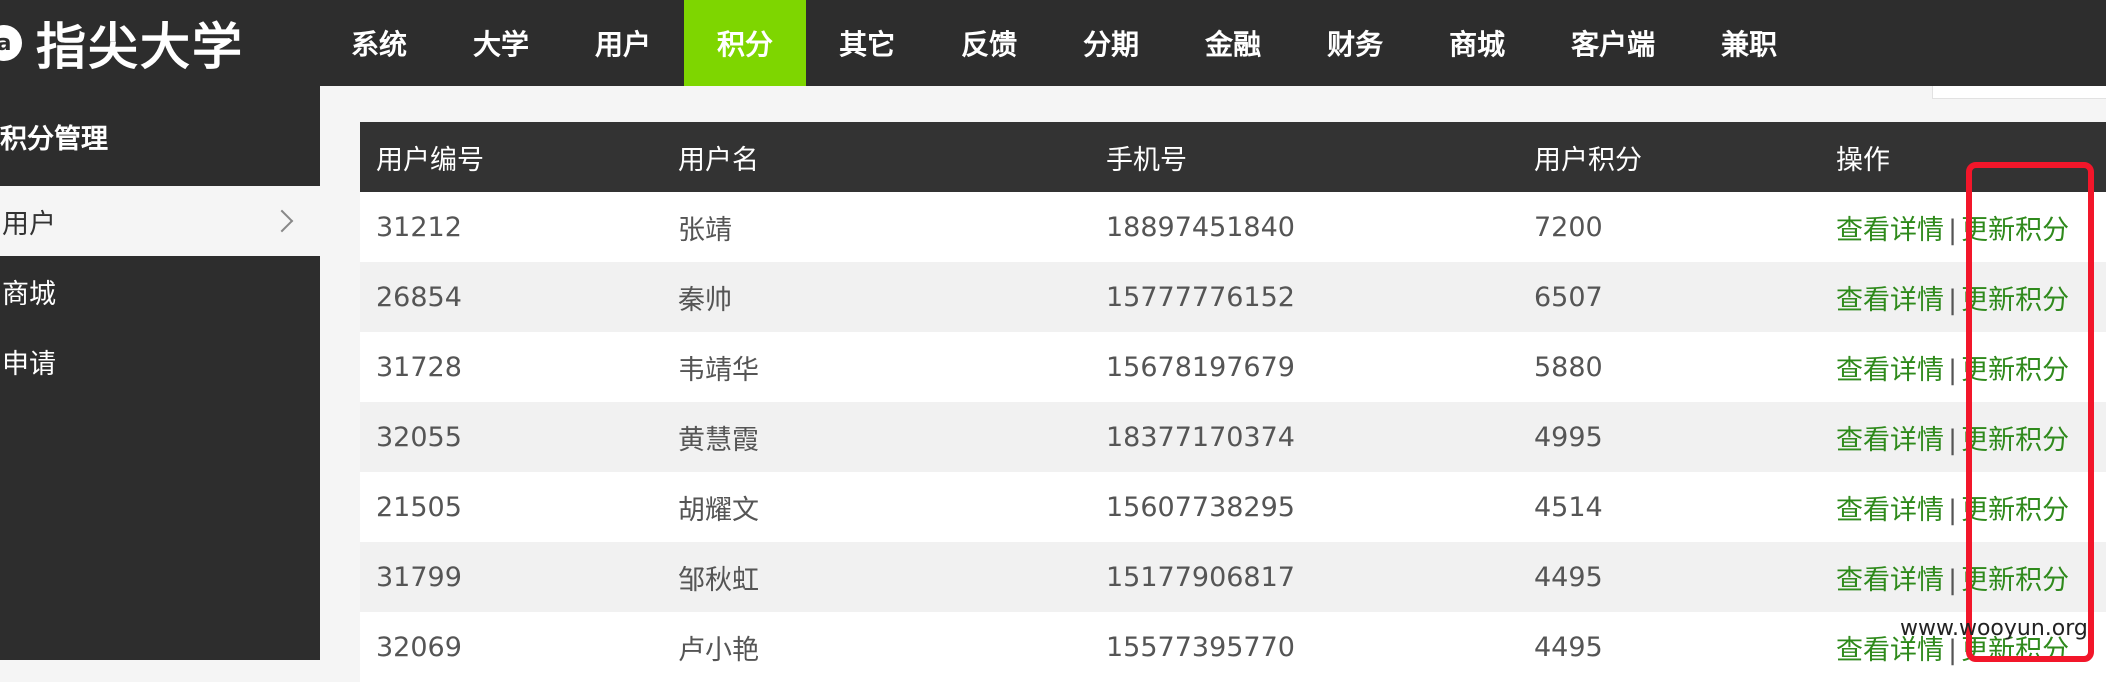 The image size is (2106, 682). What do you see at coordinates (1568, 227) in the screenshot?
I see `cell-points: 7200` at bounding box center [1568, 227].